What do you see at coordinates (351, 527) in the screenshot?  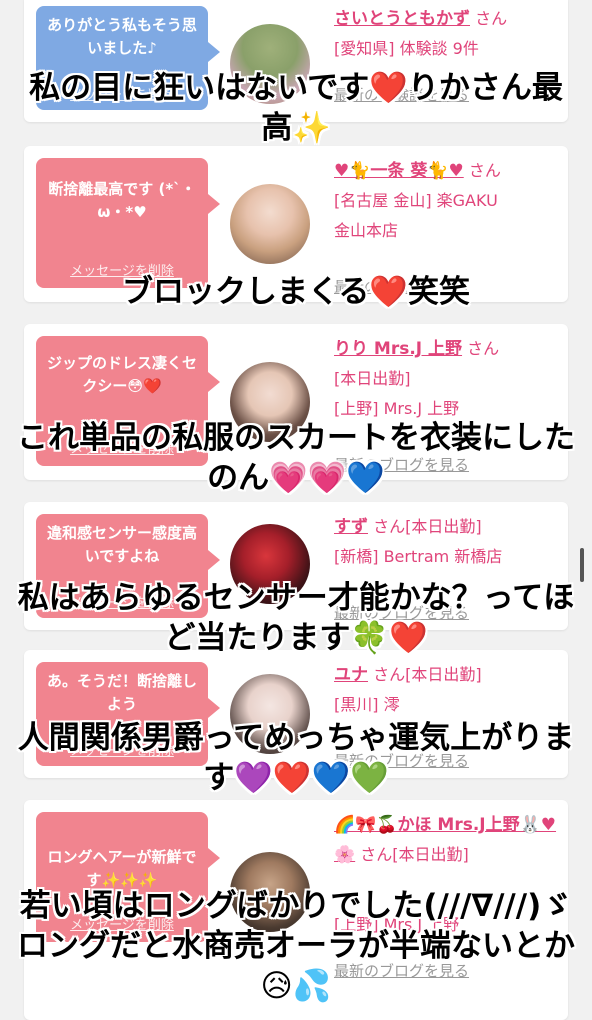 I see `profile-name-link: すず` at bounding box center [351, 527].